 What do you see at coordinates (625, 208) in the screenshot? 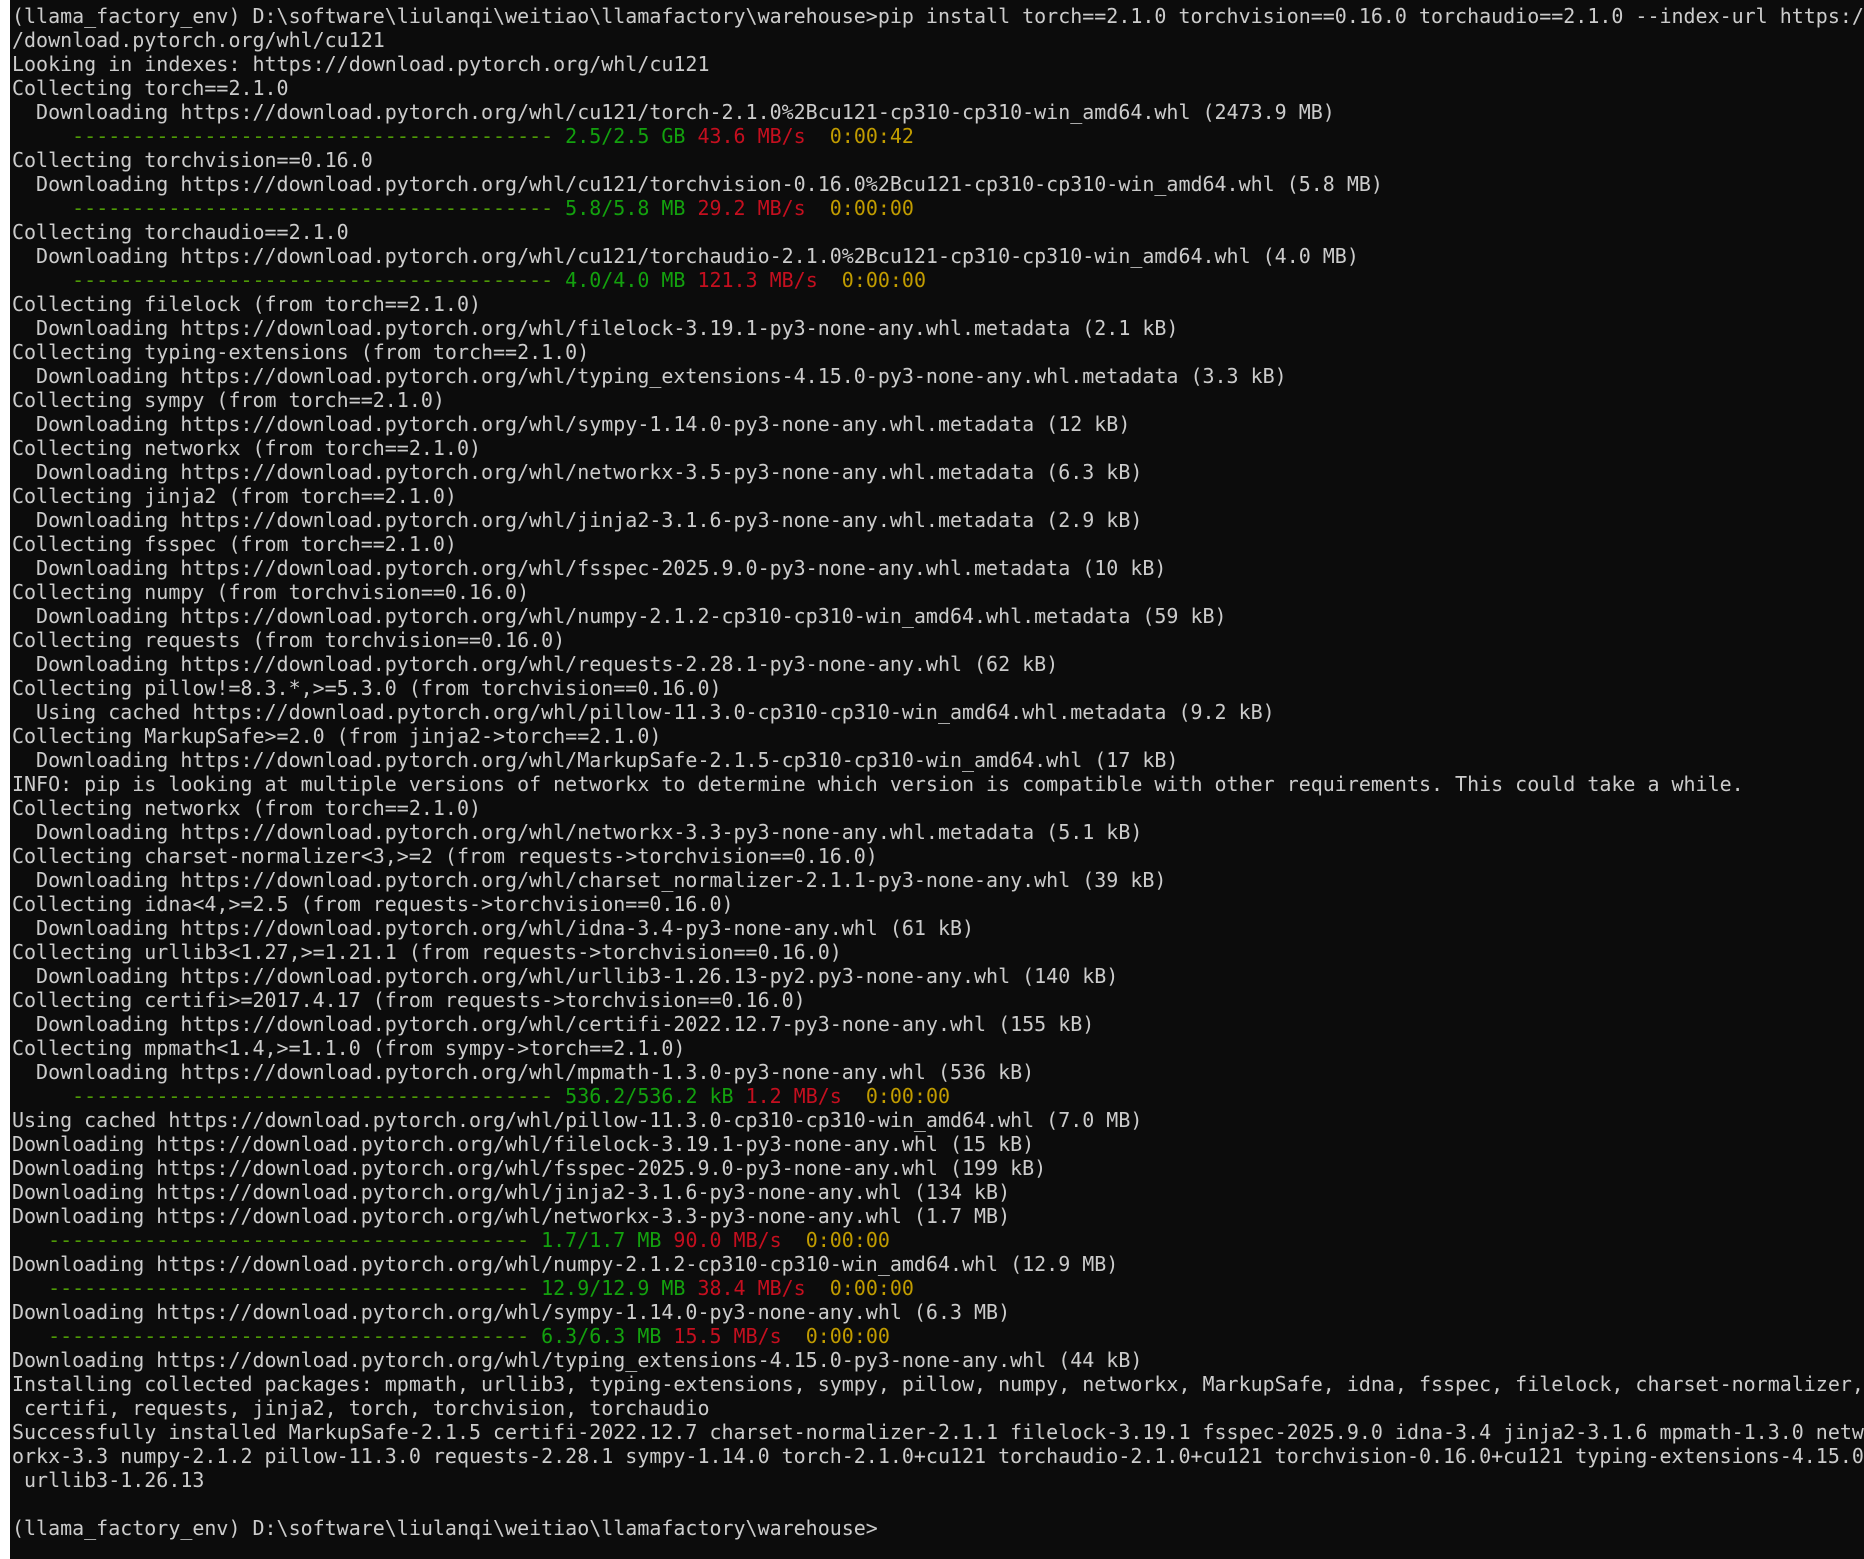
I see `progress-done: 5.8/5.8 MB` at bounding box center [625, 208].